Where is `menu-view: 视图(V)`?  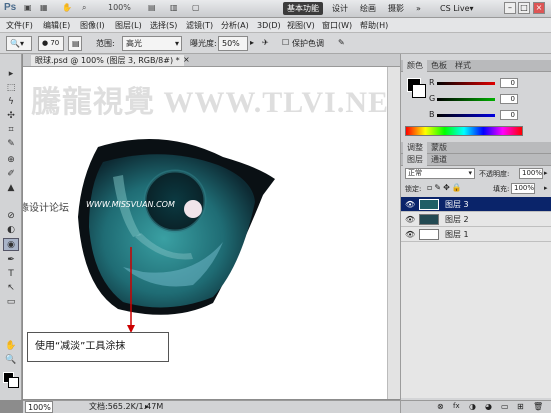
menu-view: 视图(V) is located at coordinates (301, 25).